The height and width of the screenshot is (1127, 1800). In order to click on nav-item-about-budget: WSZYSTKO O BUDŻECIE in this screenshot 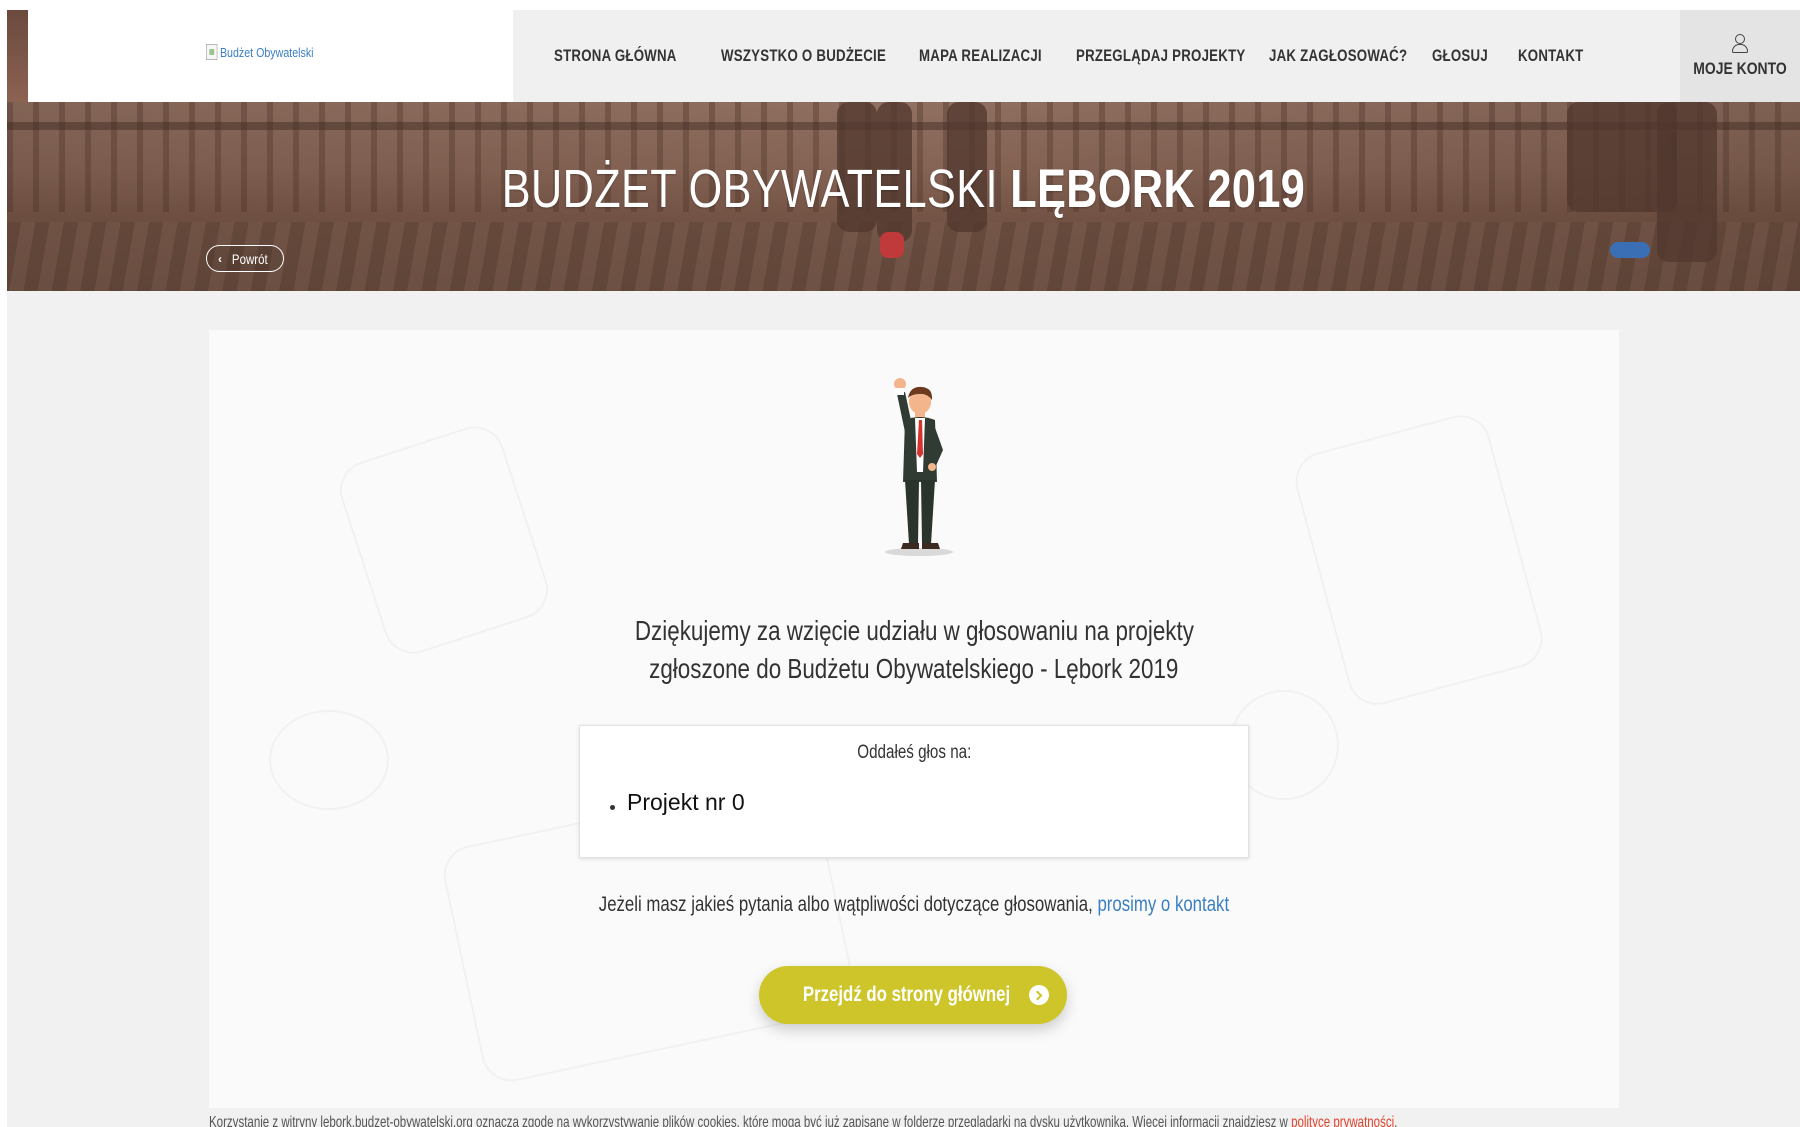, I will do `click(803, 56)`.